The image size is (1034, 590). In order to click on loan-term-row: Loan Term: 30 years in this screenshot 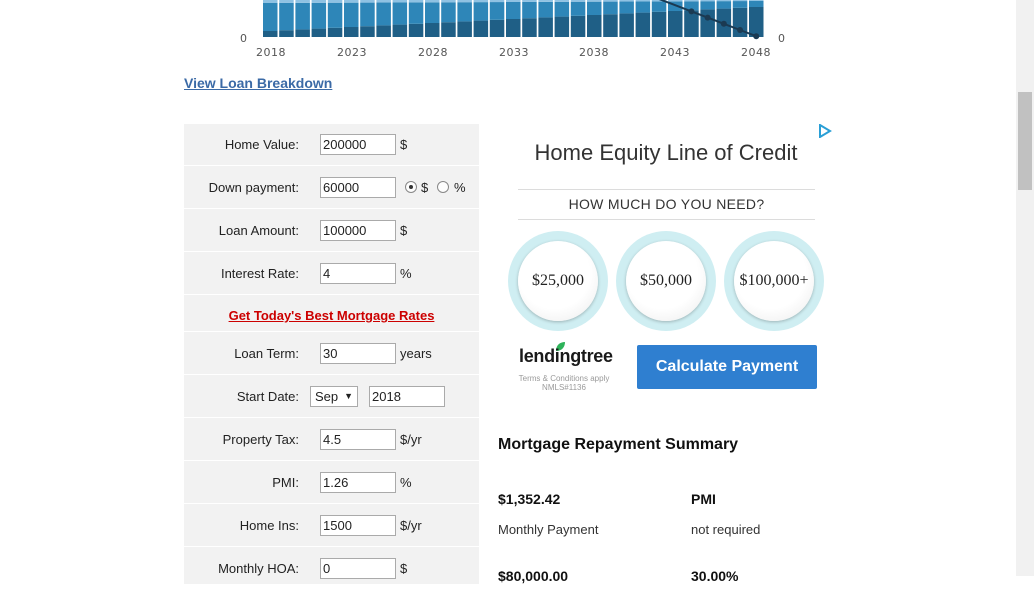, I will do `click(331, 354)`.